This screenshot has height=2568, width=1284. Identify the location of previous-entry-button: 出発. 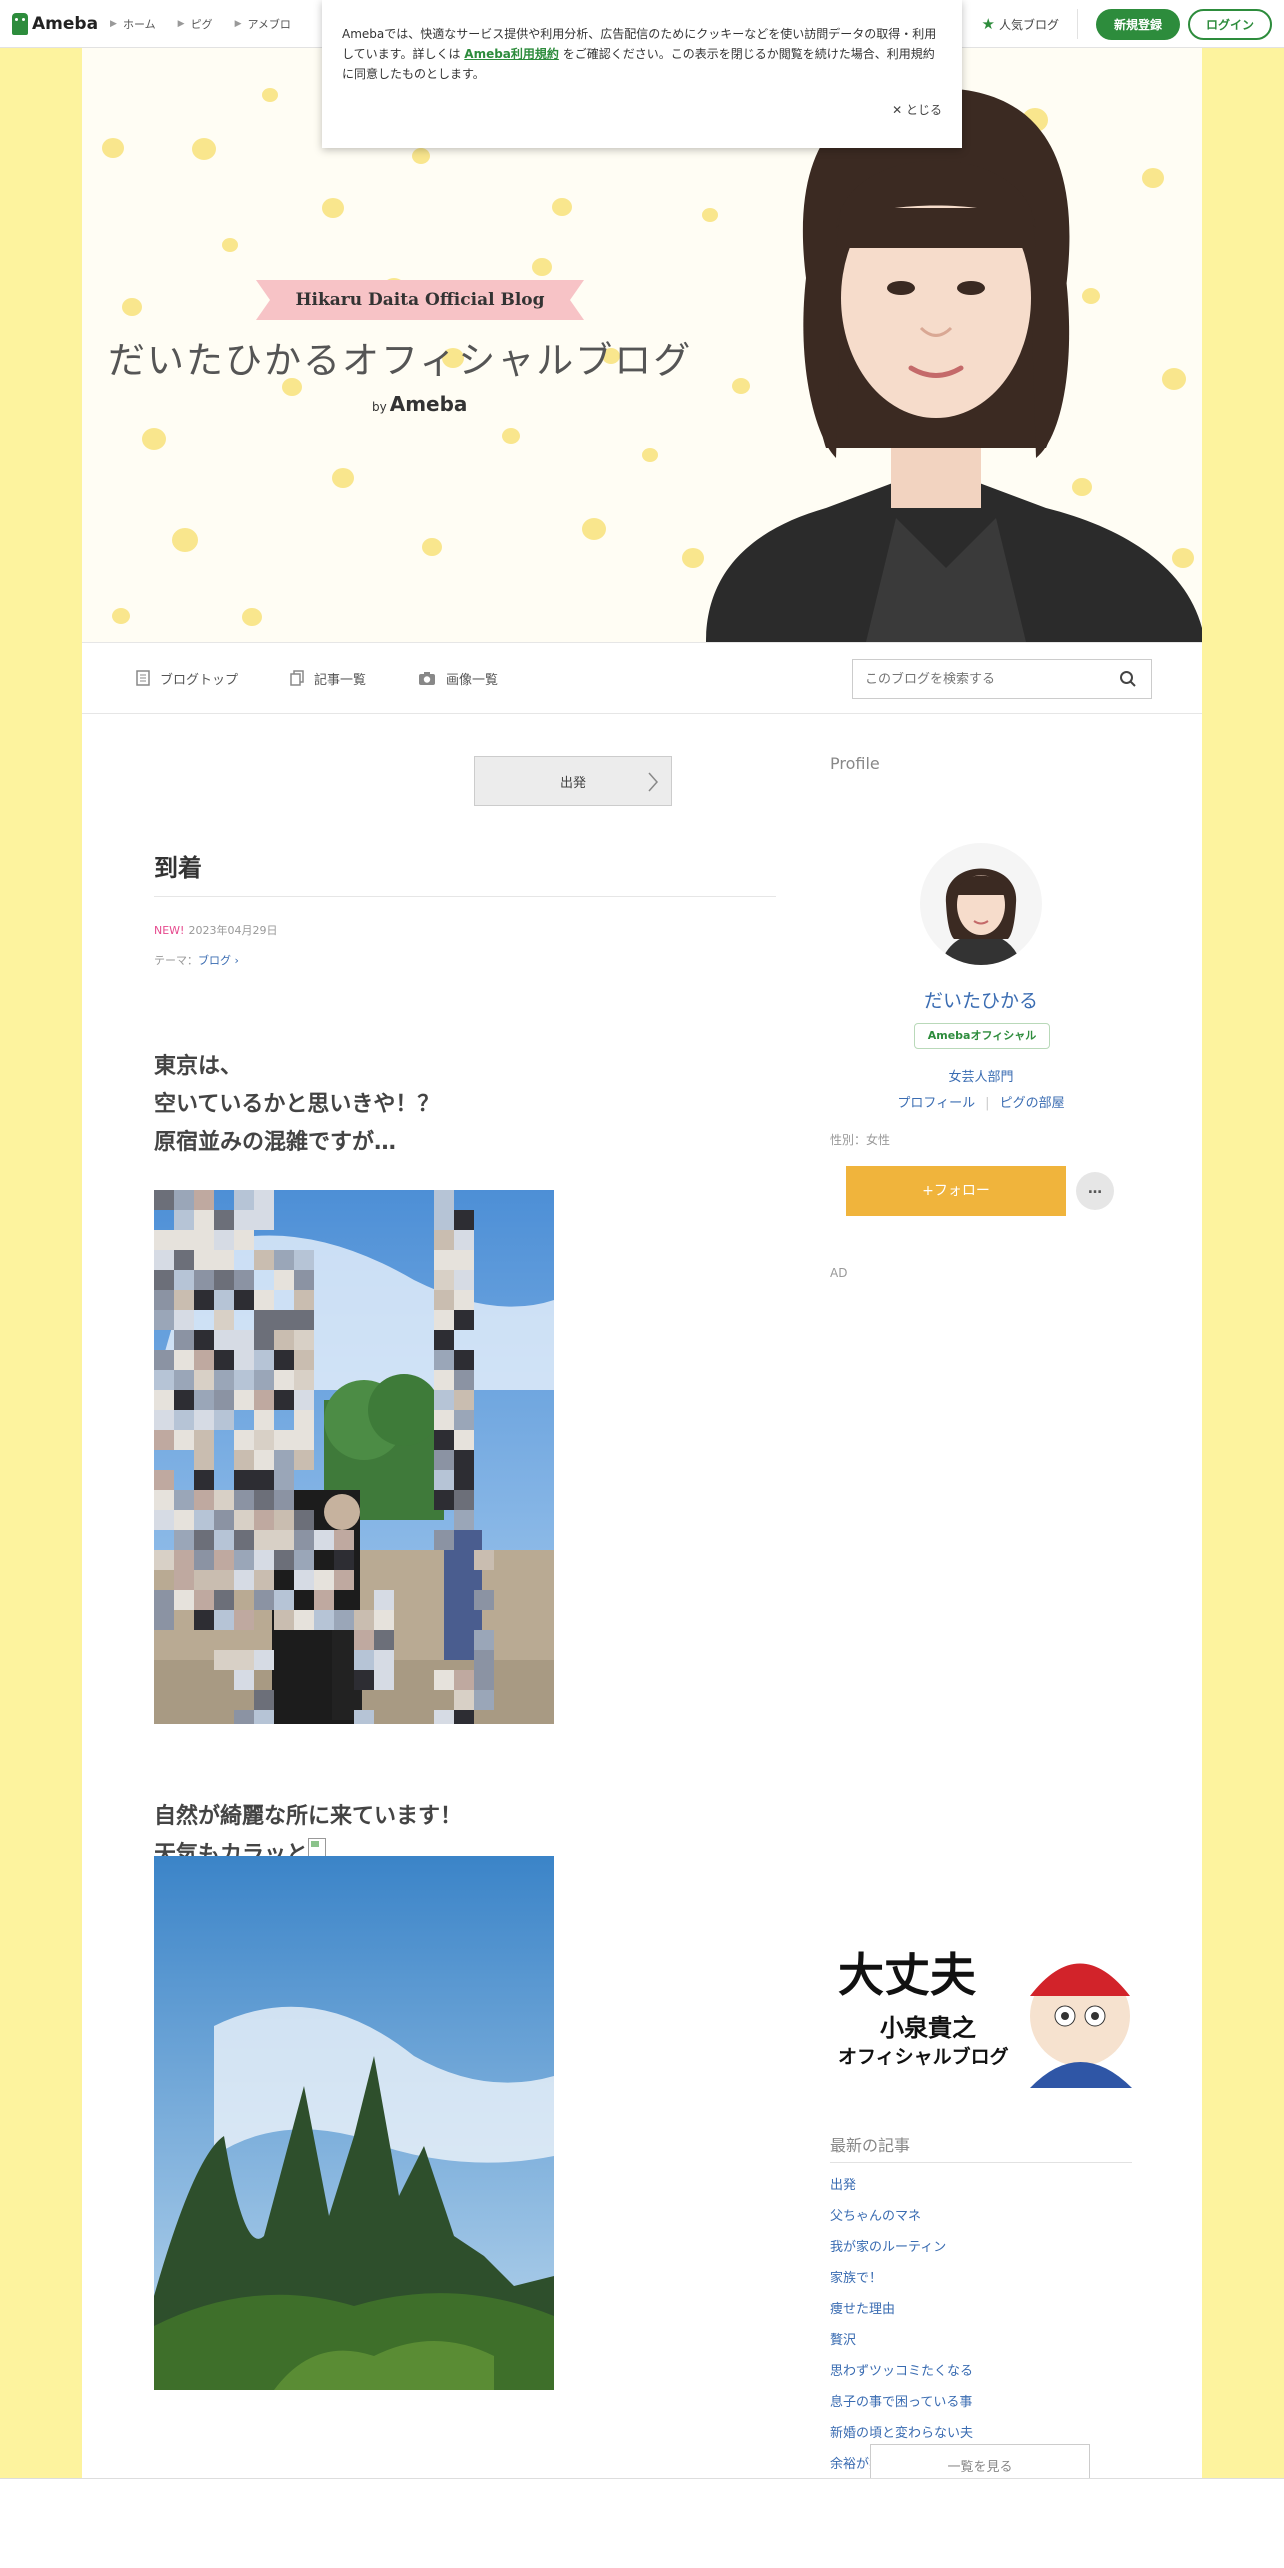
(573, 781).